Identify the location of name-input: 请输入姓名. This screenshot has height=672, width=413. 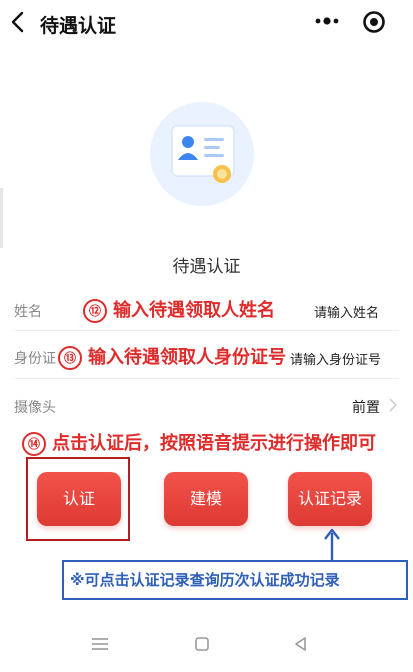
(346, 311).